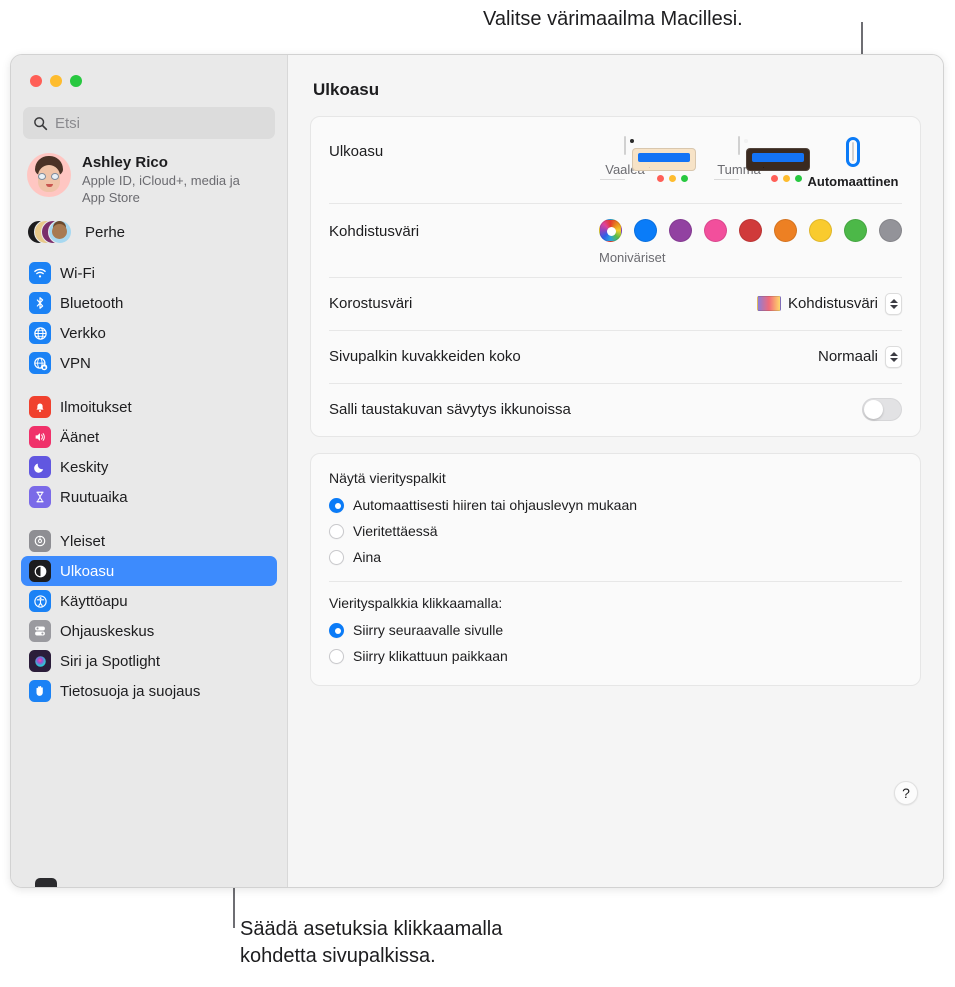 Image resolution: width=955 pixels, height=987 pixels. What do you see at coordinates (40, 467) in the screenshot?
I see `moon-icon` at bounding box center [40, 467].